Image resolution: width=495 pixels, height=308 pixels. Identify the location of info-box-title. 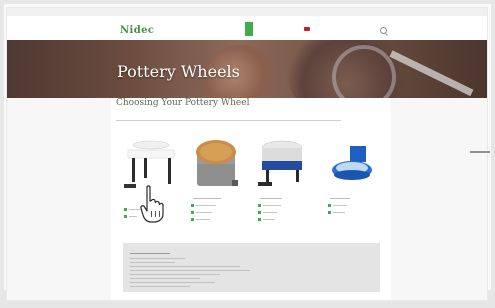
(150, 252).